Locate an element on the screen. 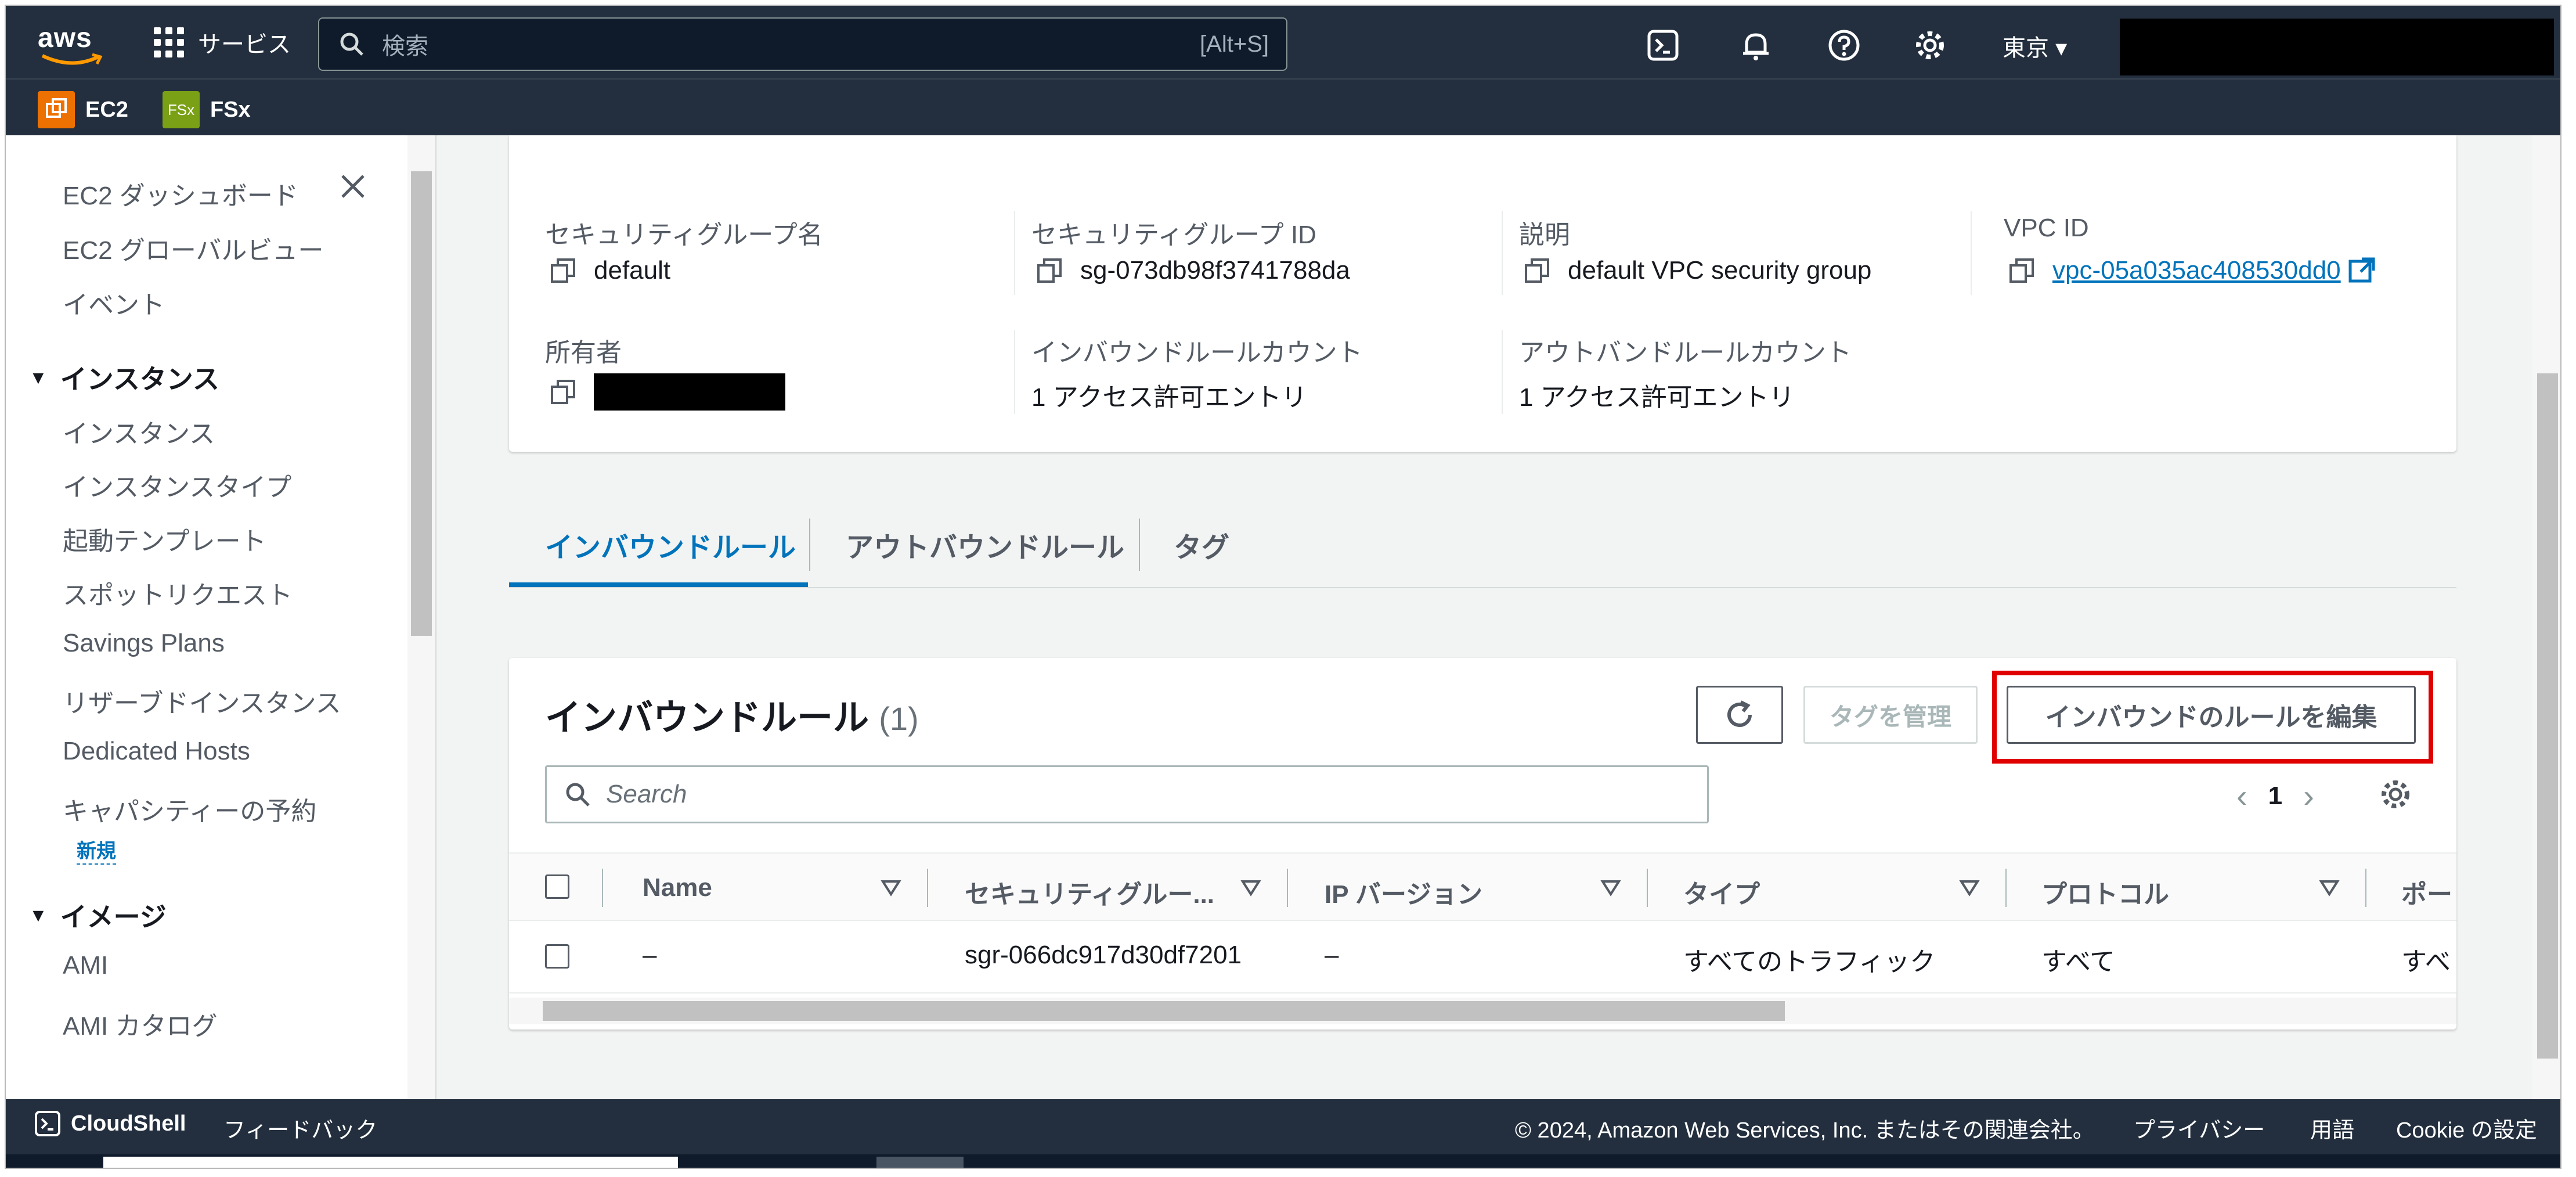  close-icon is located at coordinates (353, 187).